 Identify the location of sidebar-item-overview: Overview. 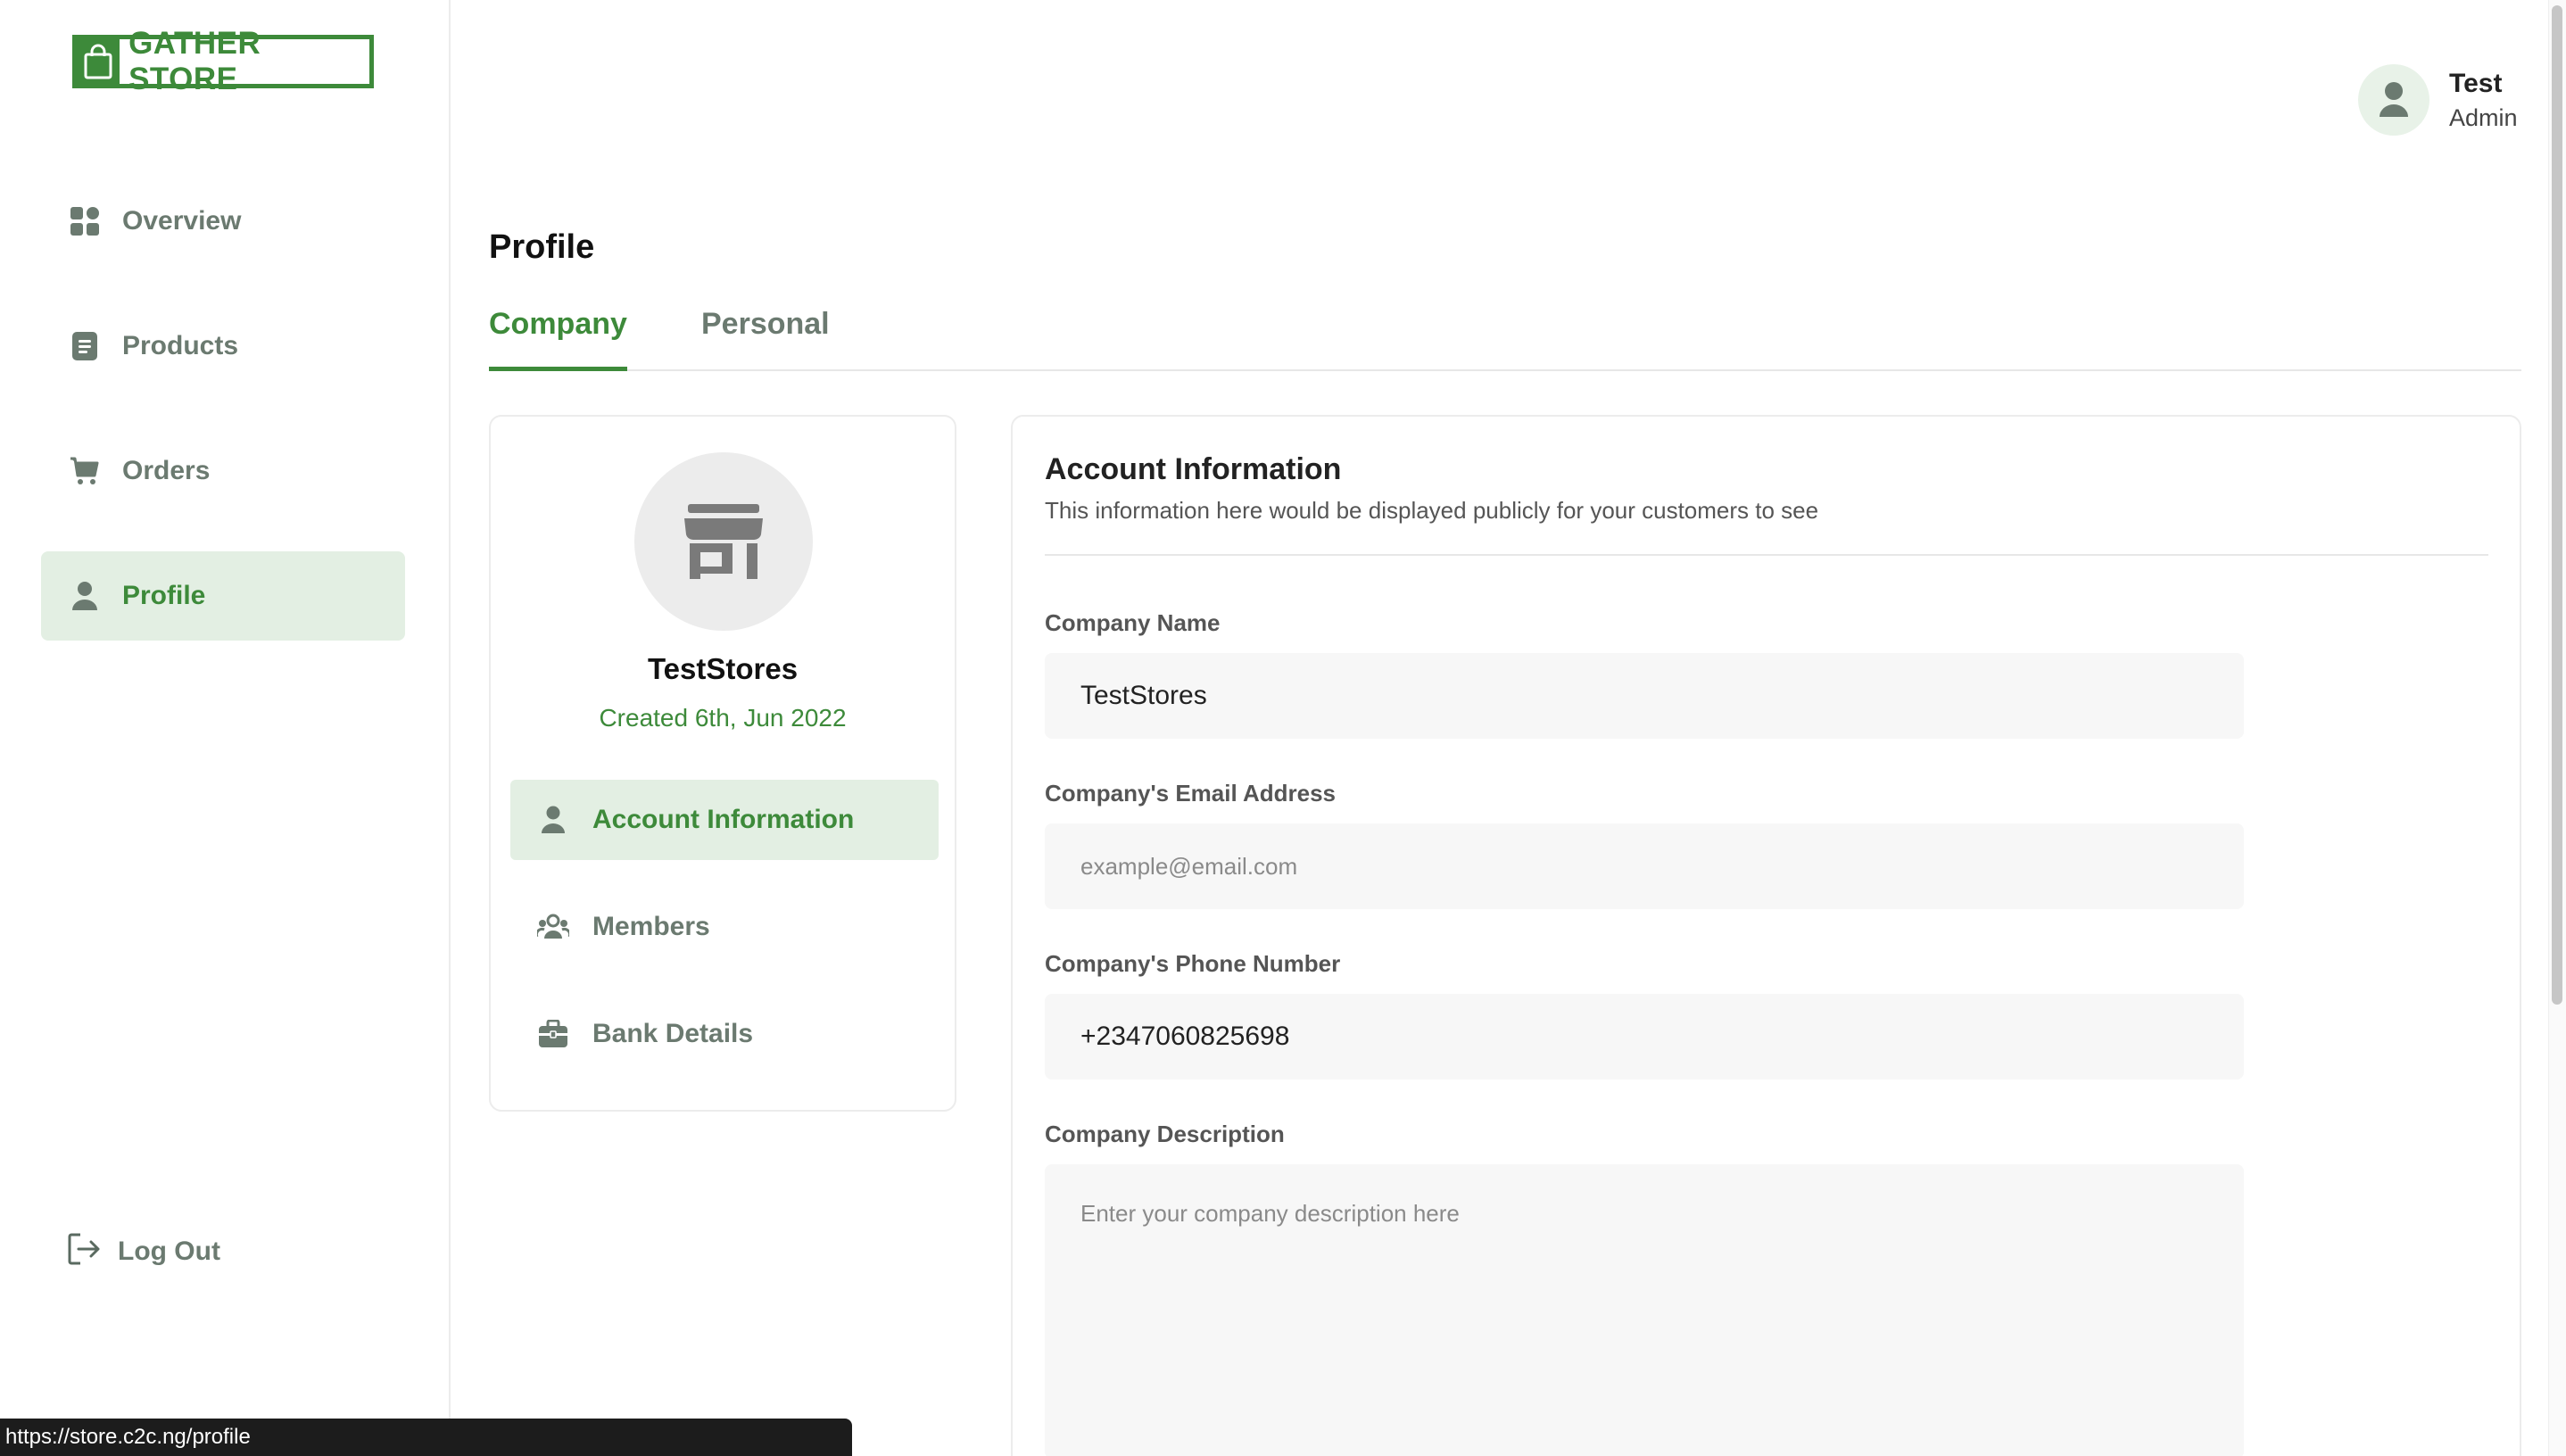
(223, 222).